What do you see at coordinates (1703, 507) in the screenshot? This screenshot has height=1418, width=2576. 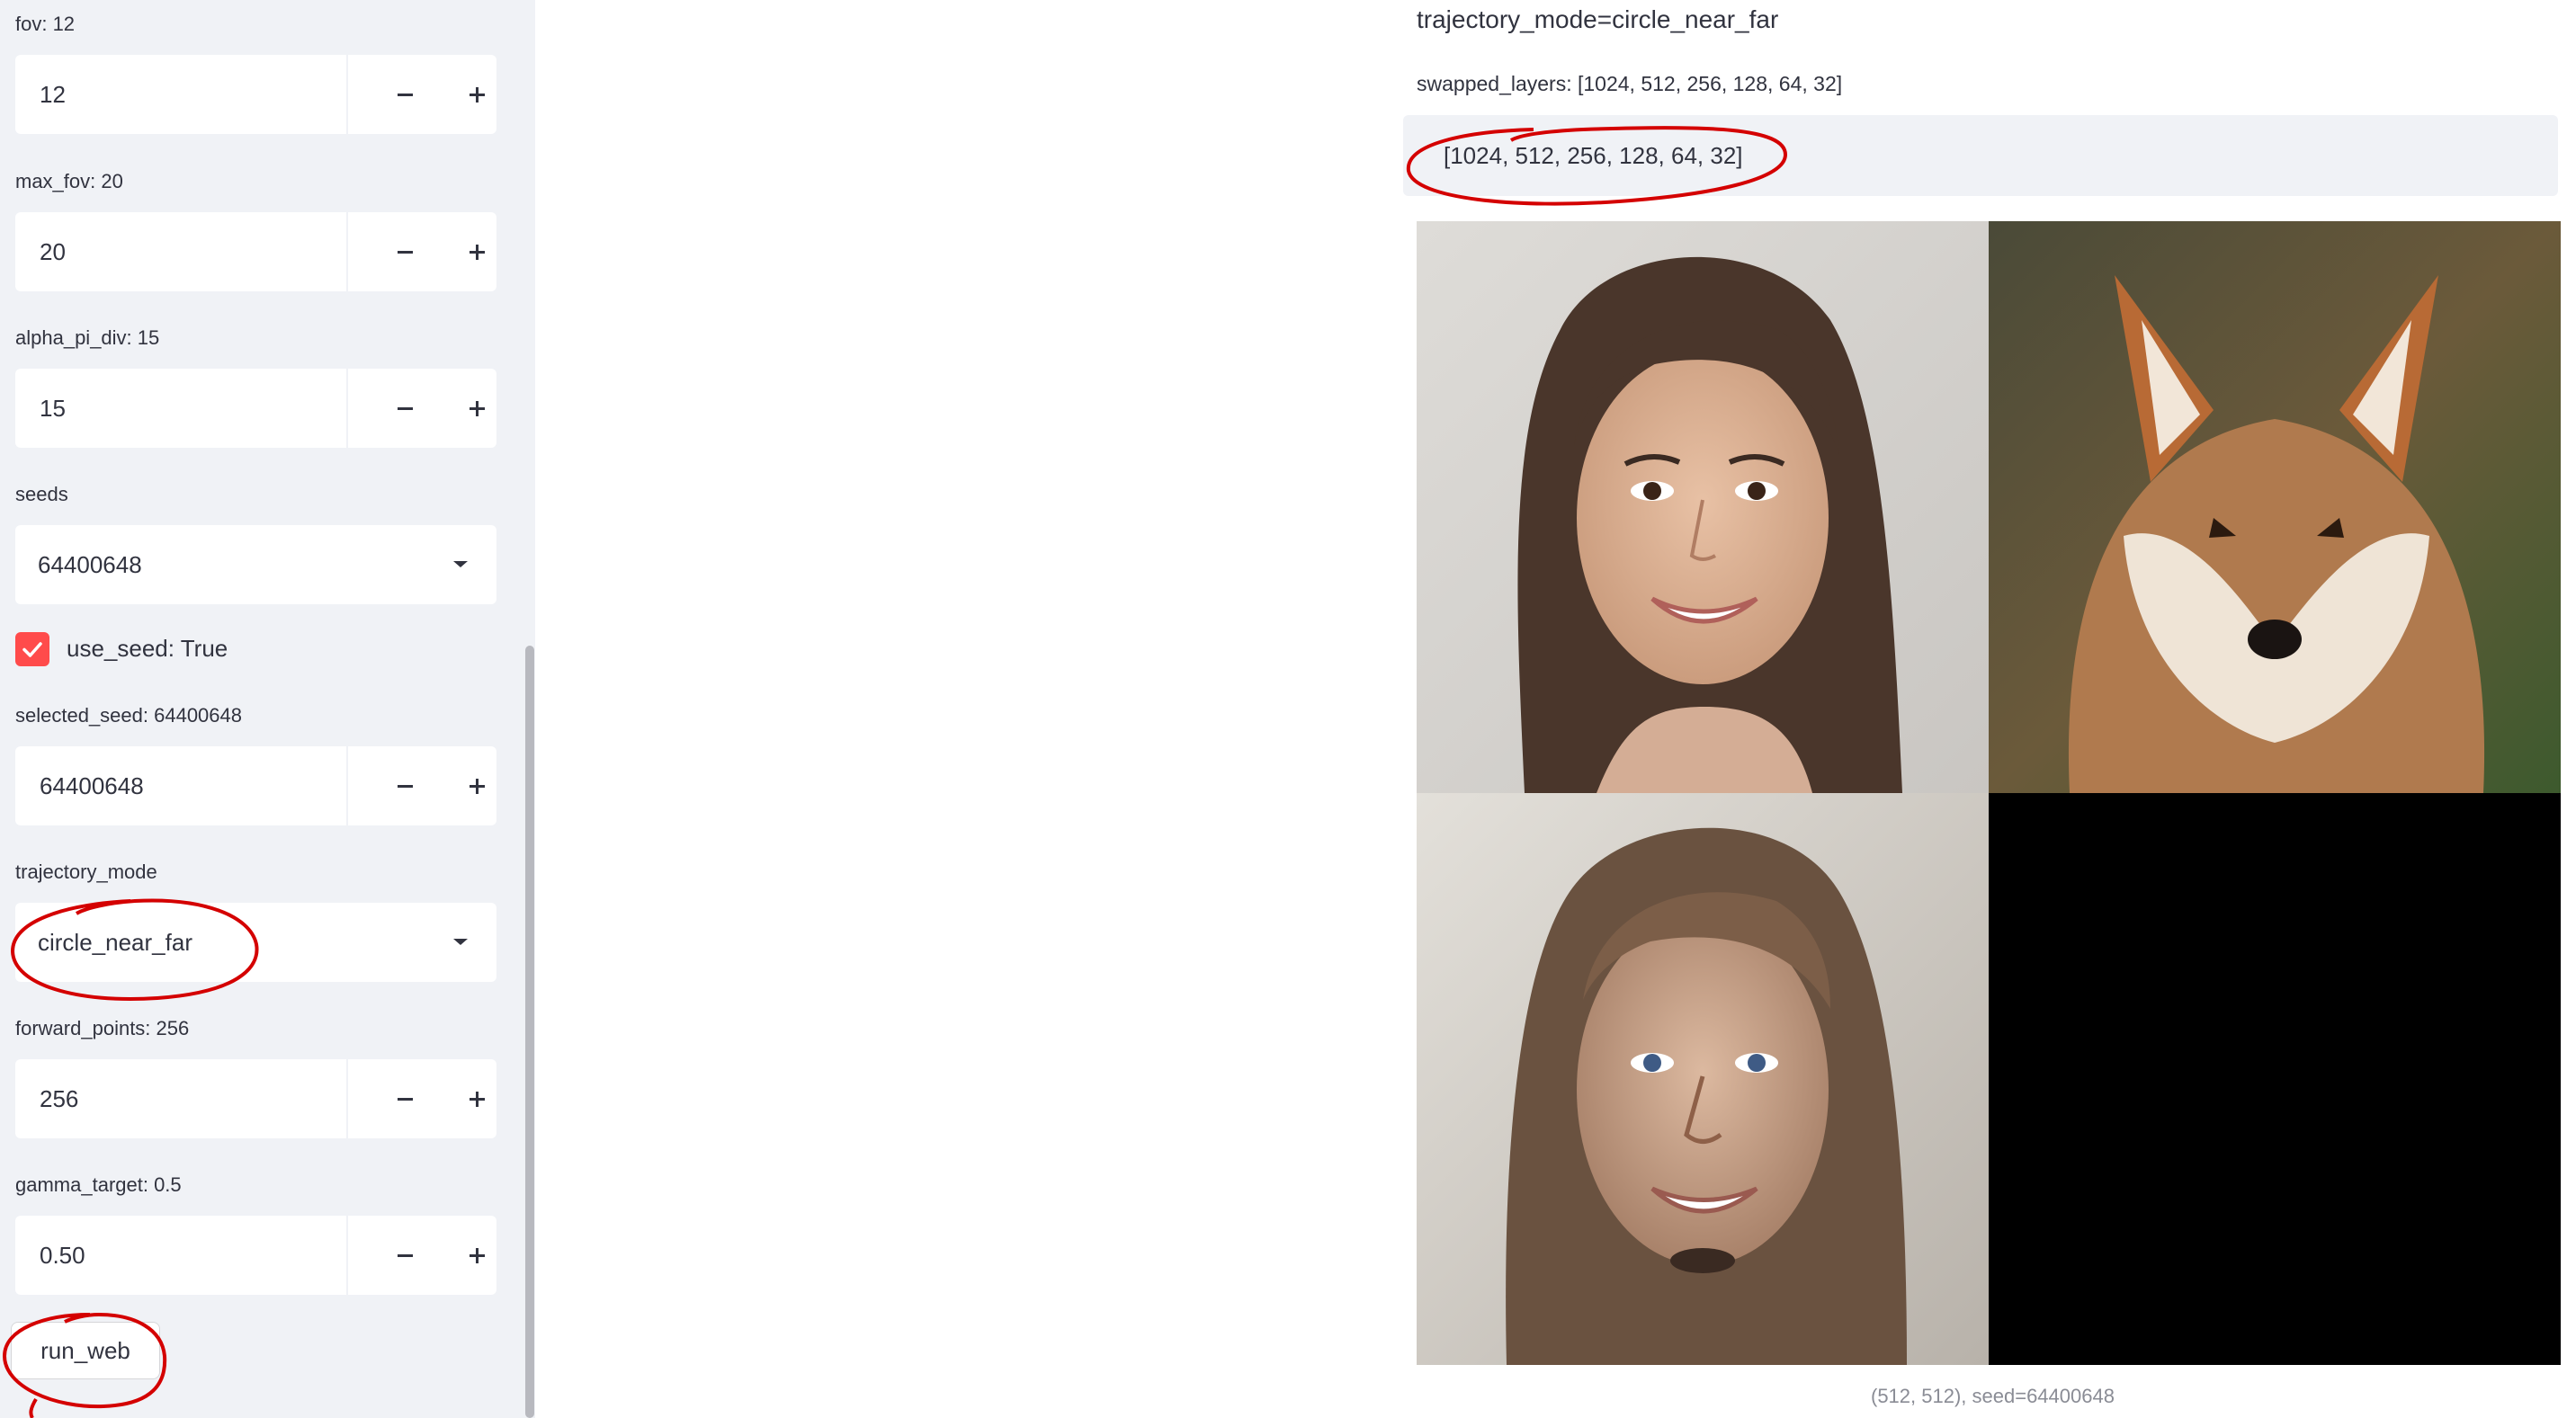 I see `woman-portrait-image` at bounding box center [1703, 507].